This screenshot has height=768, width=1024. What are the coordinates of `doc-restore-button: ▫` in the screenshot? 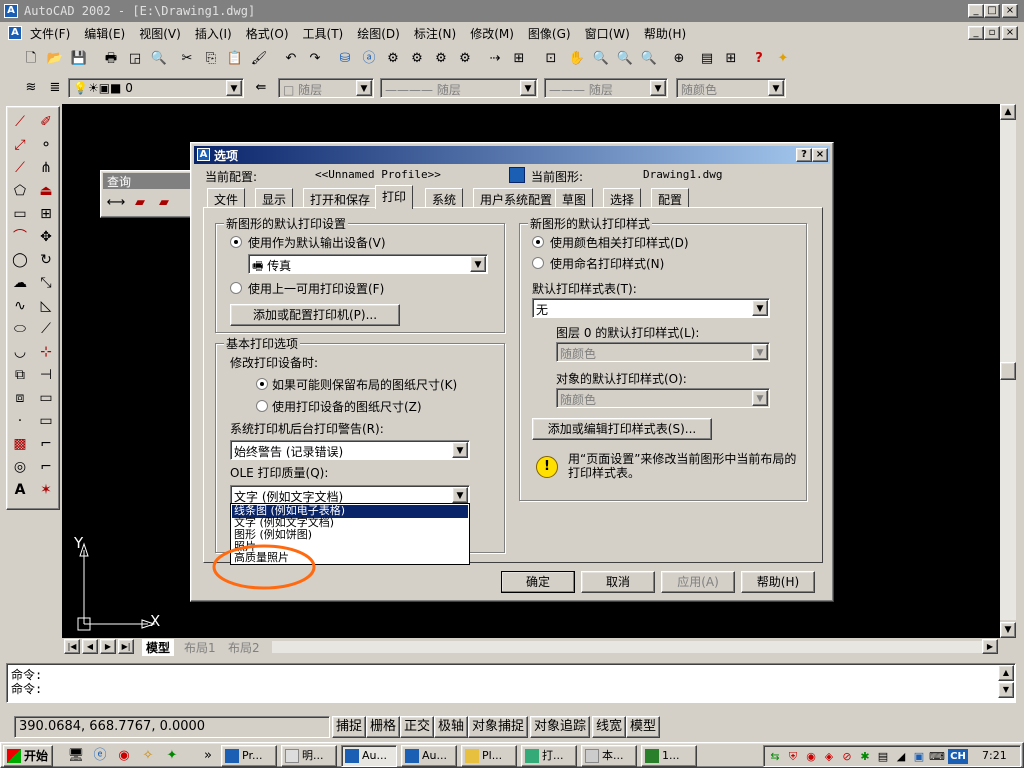 It's located at (992, 33).